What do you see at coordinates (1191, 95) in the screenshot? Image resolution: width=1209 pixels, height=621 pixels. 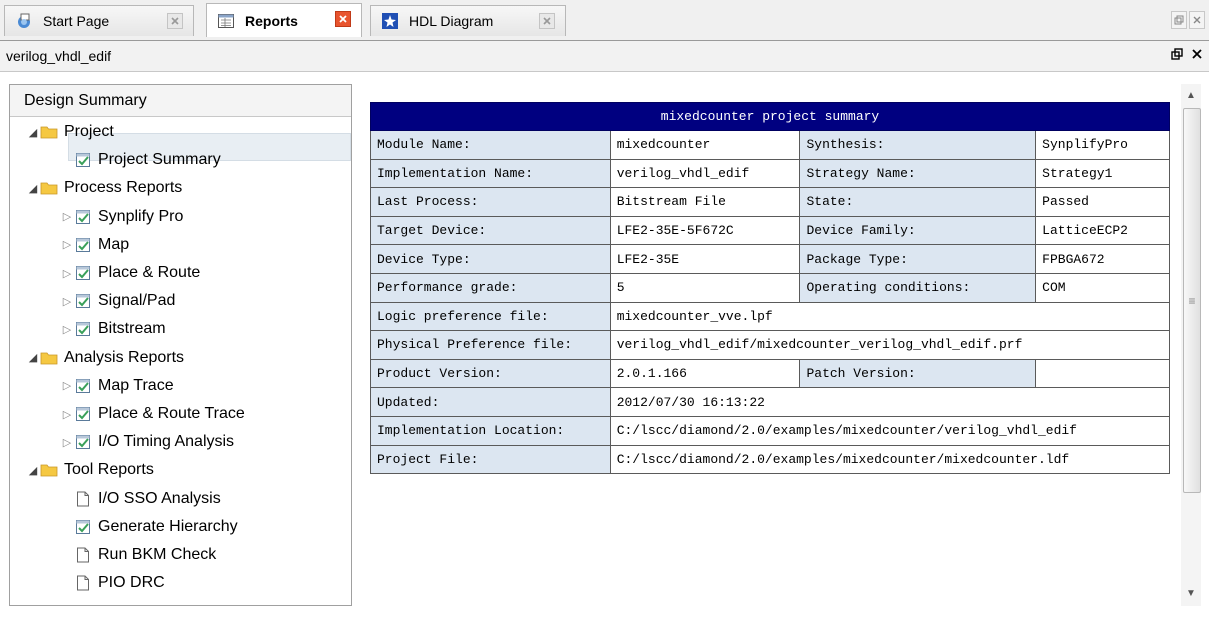 I see `scroll-up-icon: ▲` at bounding box center [1191, 95].